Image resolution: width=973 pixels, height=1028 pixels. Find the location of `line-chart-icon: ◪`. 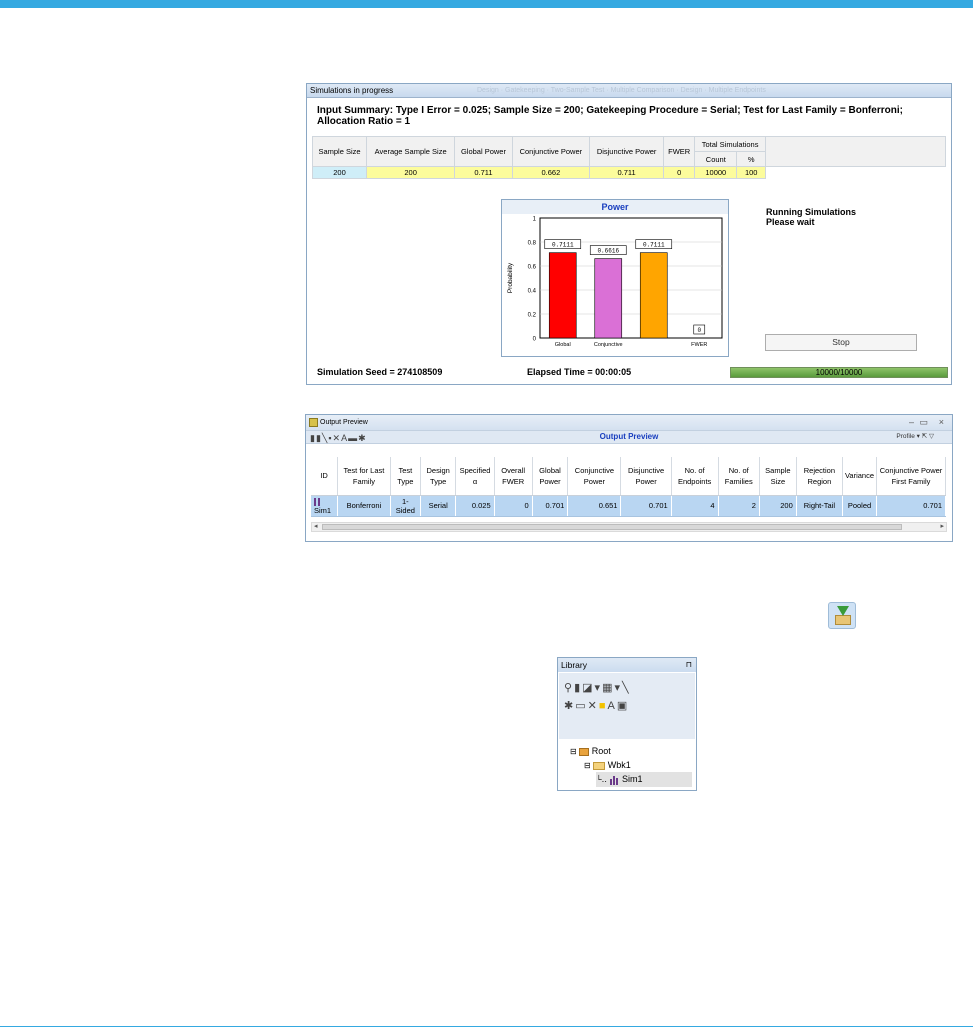

line-chart-icon: ◪ is located at coordinates (588, 688).